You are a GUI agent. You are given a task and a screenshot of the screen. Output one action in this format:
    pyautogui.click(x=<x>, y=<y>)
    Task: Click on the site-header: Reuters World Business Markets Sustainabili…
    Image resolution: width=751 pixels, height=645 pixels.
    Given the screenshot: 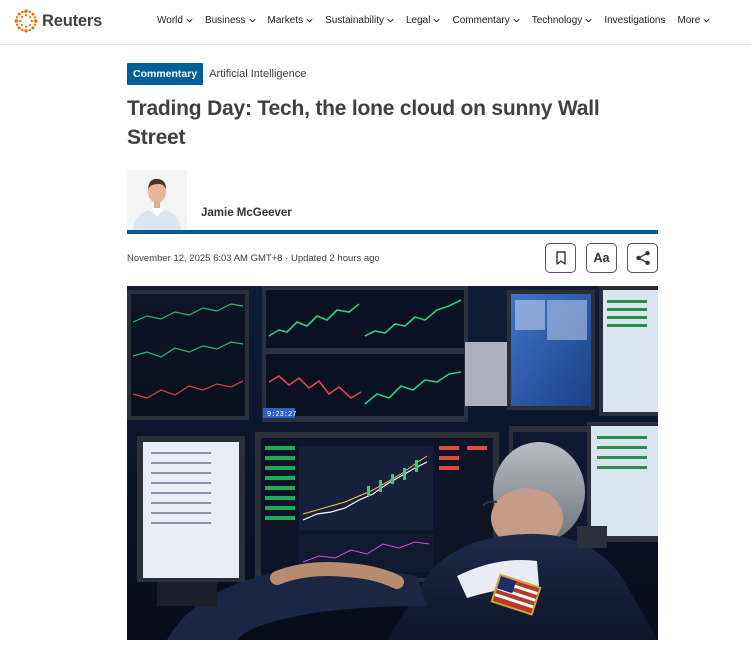 What is the action you would take?
    pyautogui.click(x=375, y=22)
    